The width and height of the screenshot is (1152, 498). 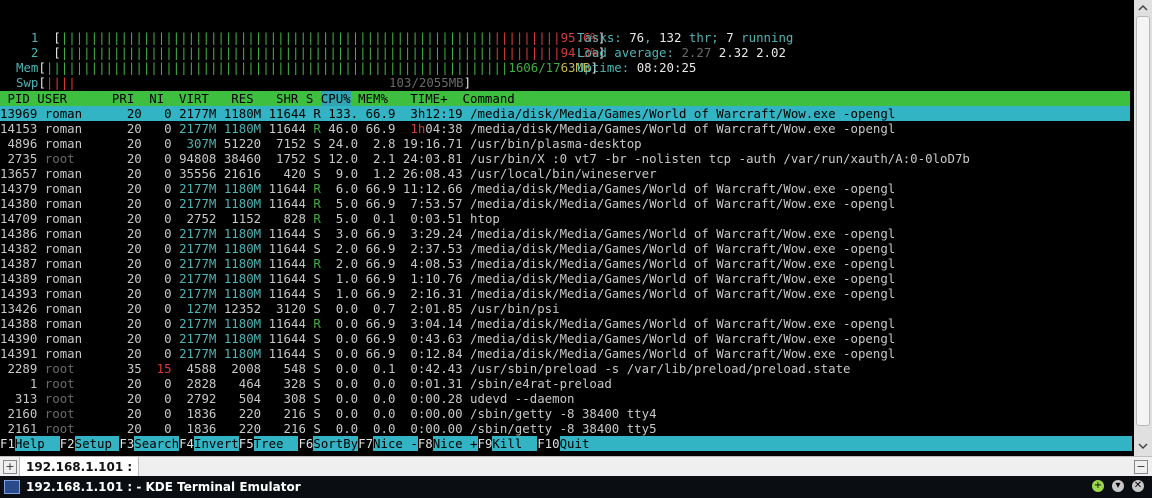 I want to click on cell-cpu: 0.0, so click(x=339, y=308).